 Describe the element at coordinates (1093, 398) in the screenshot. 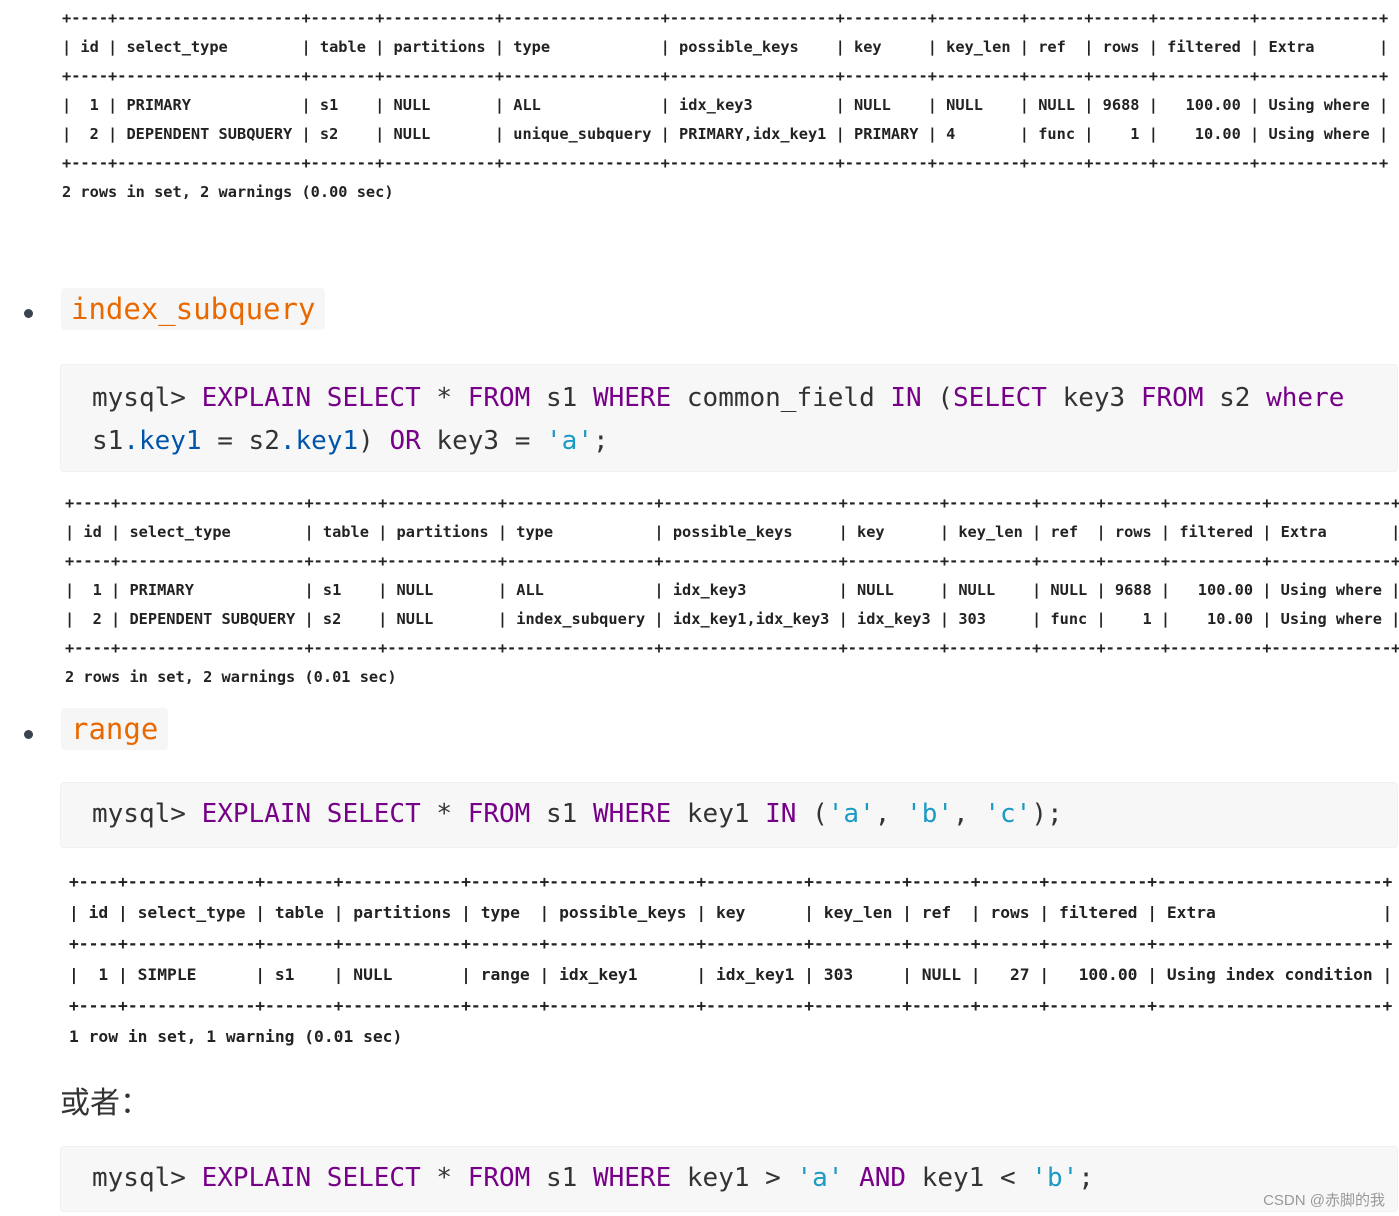

I see `code-token: key3` at that location.